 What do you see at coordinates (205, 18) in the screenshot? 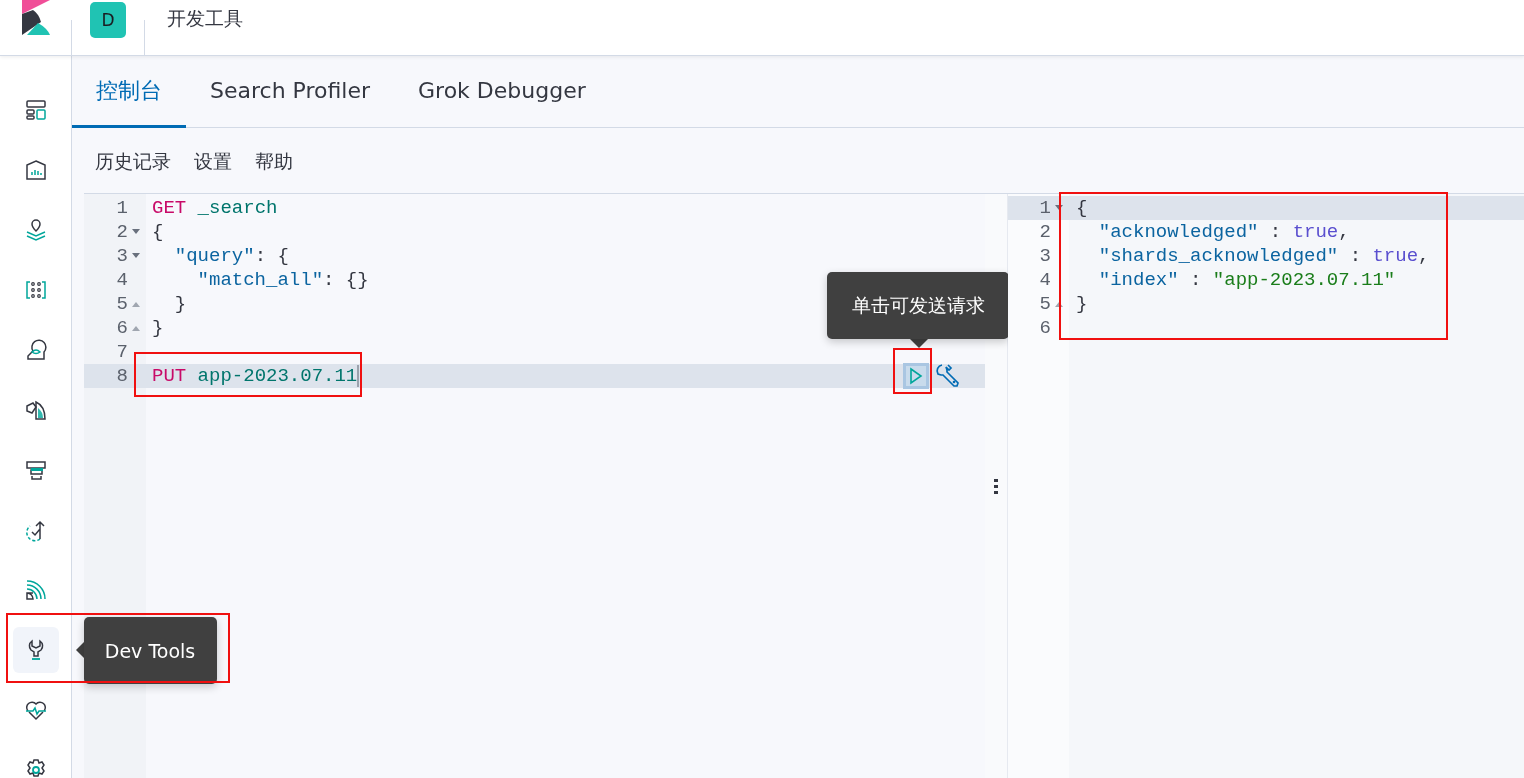
I see `page-title: 开发工具` at bounding box center [205, 18].